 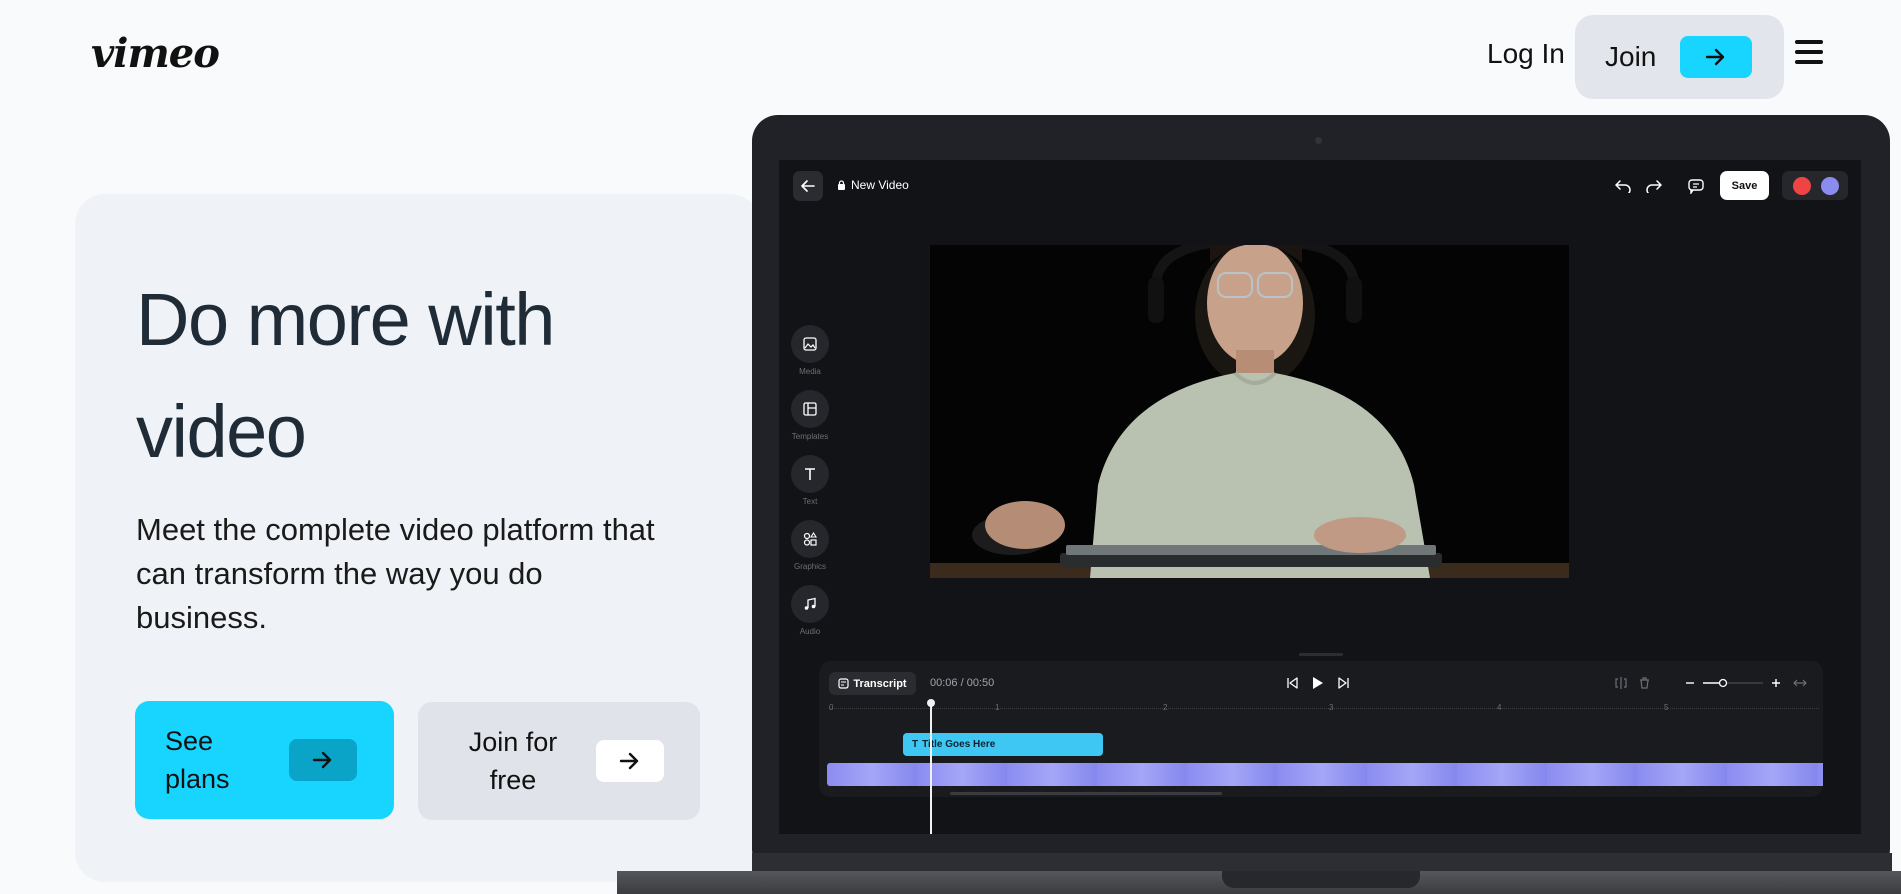 What do you see at coordinates (1086, 793) in the screenshot?
I see `timeline-scrollbar` at bounding box center [1086, 793].